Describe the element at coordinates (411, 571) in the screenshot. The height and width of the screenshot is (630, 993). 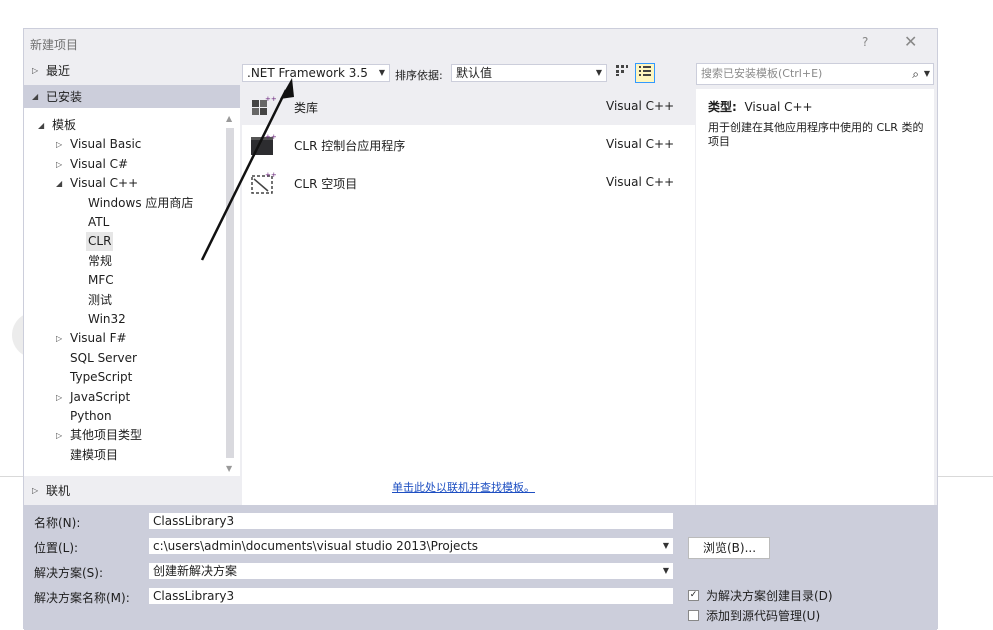
I see `solution-select: 创建新解决方案 ▼` at that location.